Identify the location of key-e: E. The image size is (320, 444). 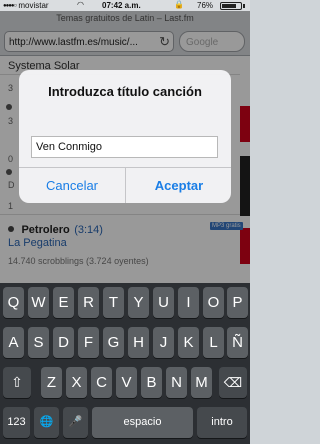
(63, 302).